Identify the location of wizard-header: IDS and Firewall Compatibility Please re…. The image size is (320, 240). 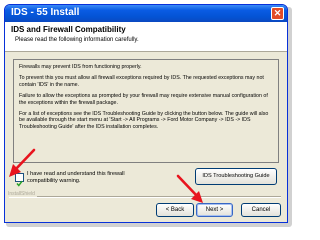
(146, 37).